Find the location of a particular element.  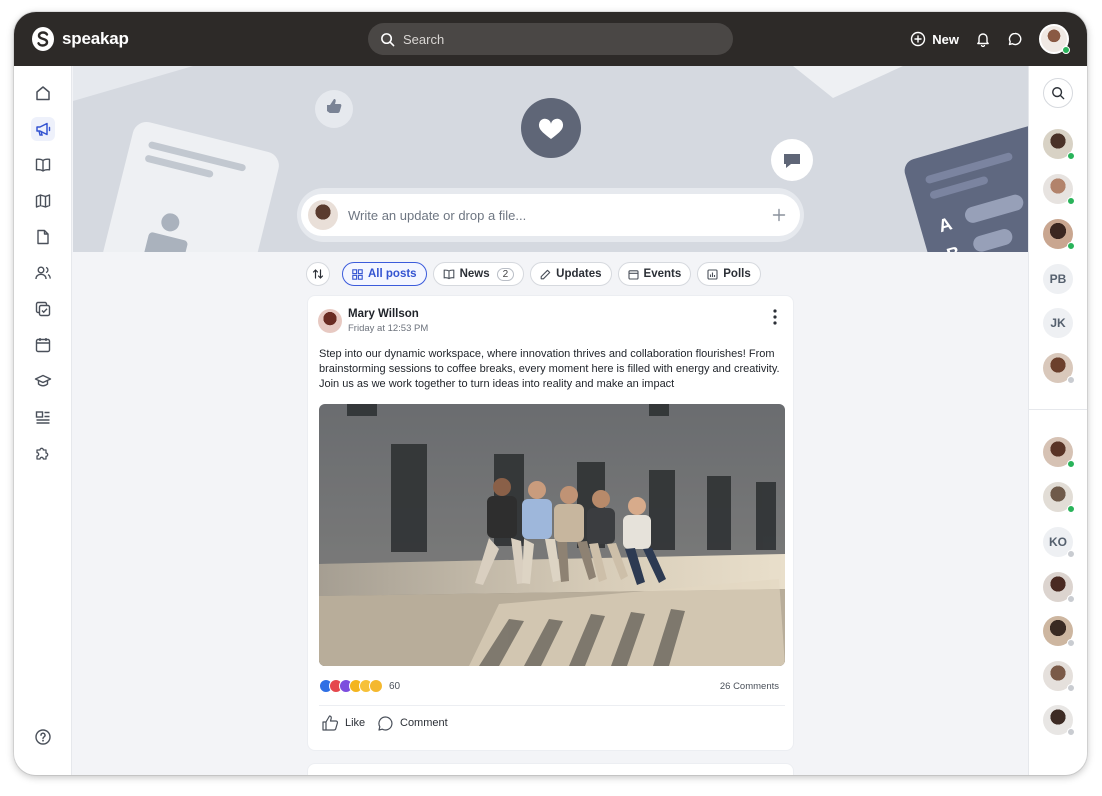

filter-all-posts: All posts is located at coordinates (384, 274).